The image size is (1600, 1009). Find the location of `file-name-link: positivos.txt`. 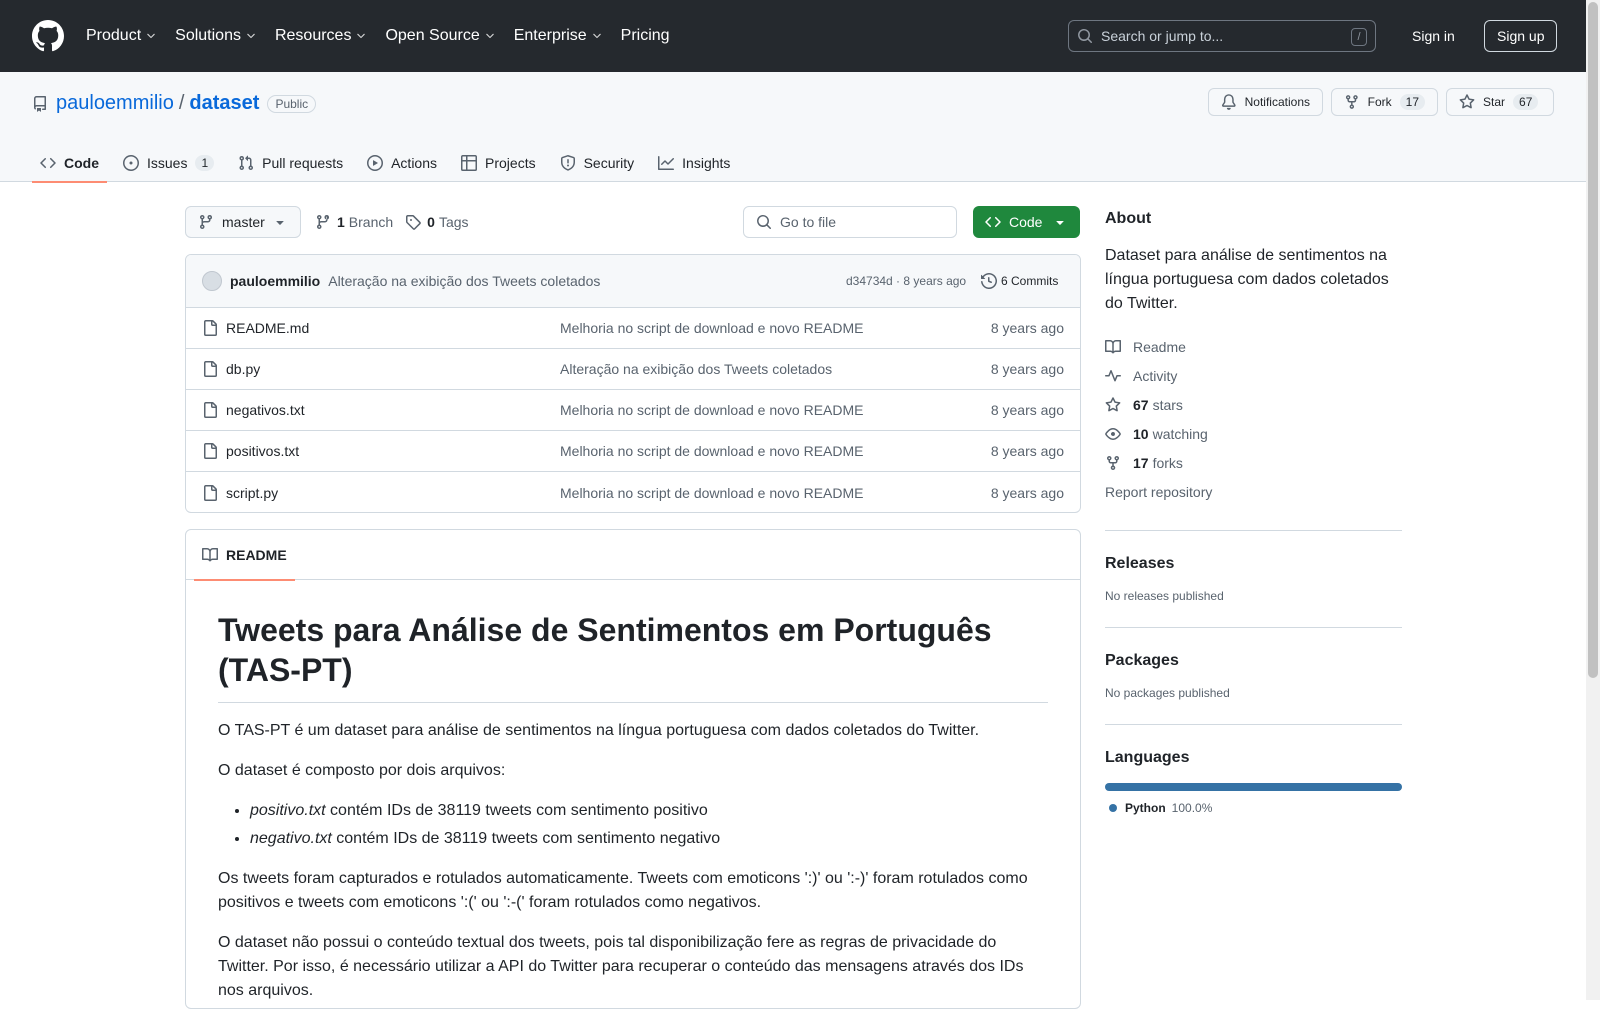

file-name-link: positivos.txt is located at coordinates (262, 451).